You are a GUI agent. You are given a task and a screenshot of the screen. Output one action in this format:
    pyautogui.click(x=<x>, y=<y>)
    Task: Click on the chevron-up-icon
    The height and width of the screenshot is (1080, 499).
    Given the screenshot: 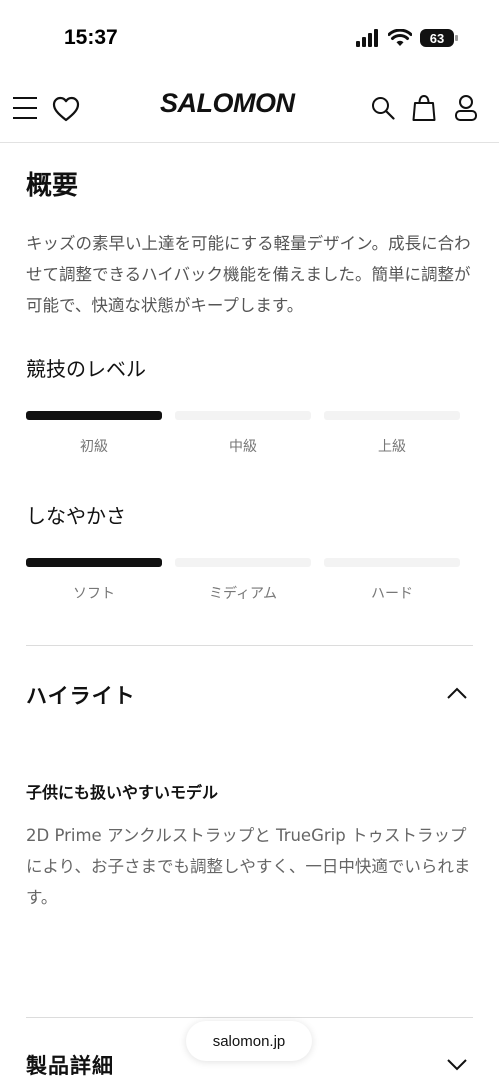 What is the action you would take?
    pyautogui.click(x=457, y=693)
    